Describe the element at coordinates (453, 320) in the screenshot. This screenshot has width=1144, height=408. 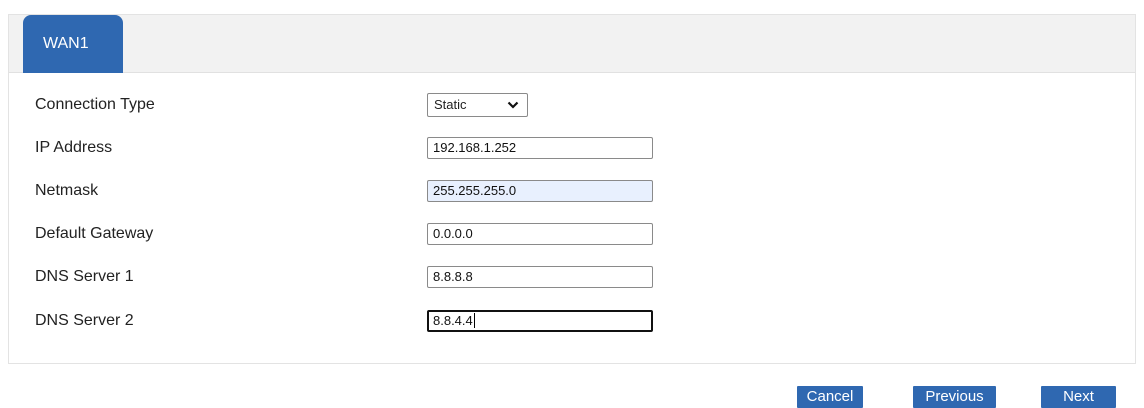
I see `dns-server-2-value: 8.8.4.4` at that location.